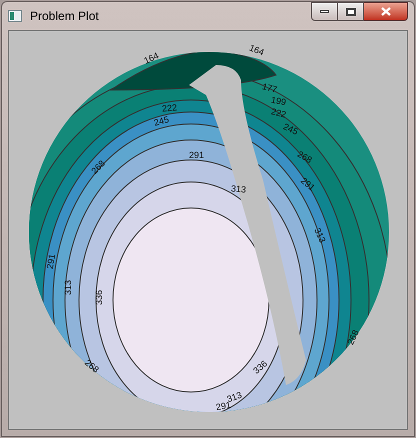  Describe the element at coordinates (15, 16) in the screenshot. I see `app-icon` at that location.